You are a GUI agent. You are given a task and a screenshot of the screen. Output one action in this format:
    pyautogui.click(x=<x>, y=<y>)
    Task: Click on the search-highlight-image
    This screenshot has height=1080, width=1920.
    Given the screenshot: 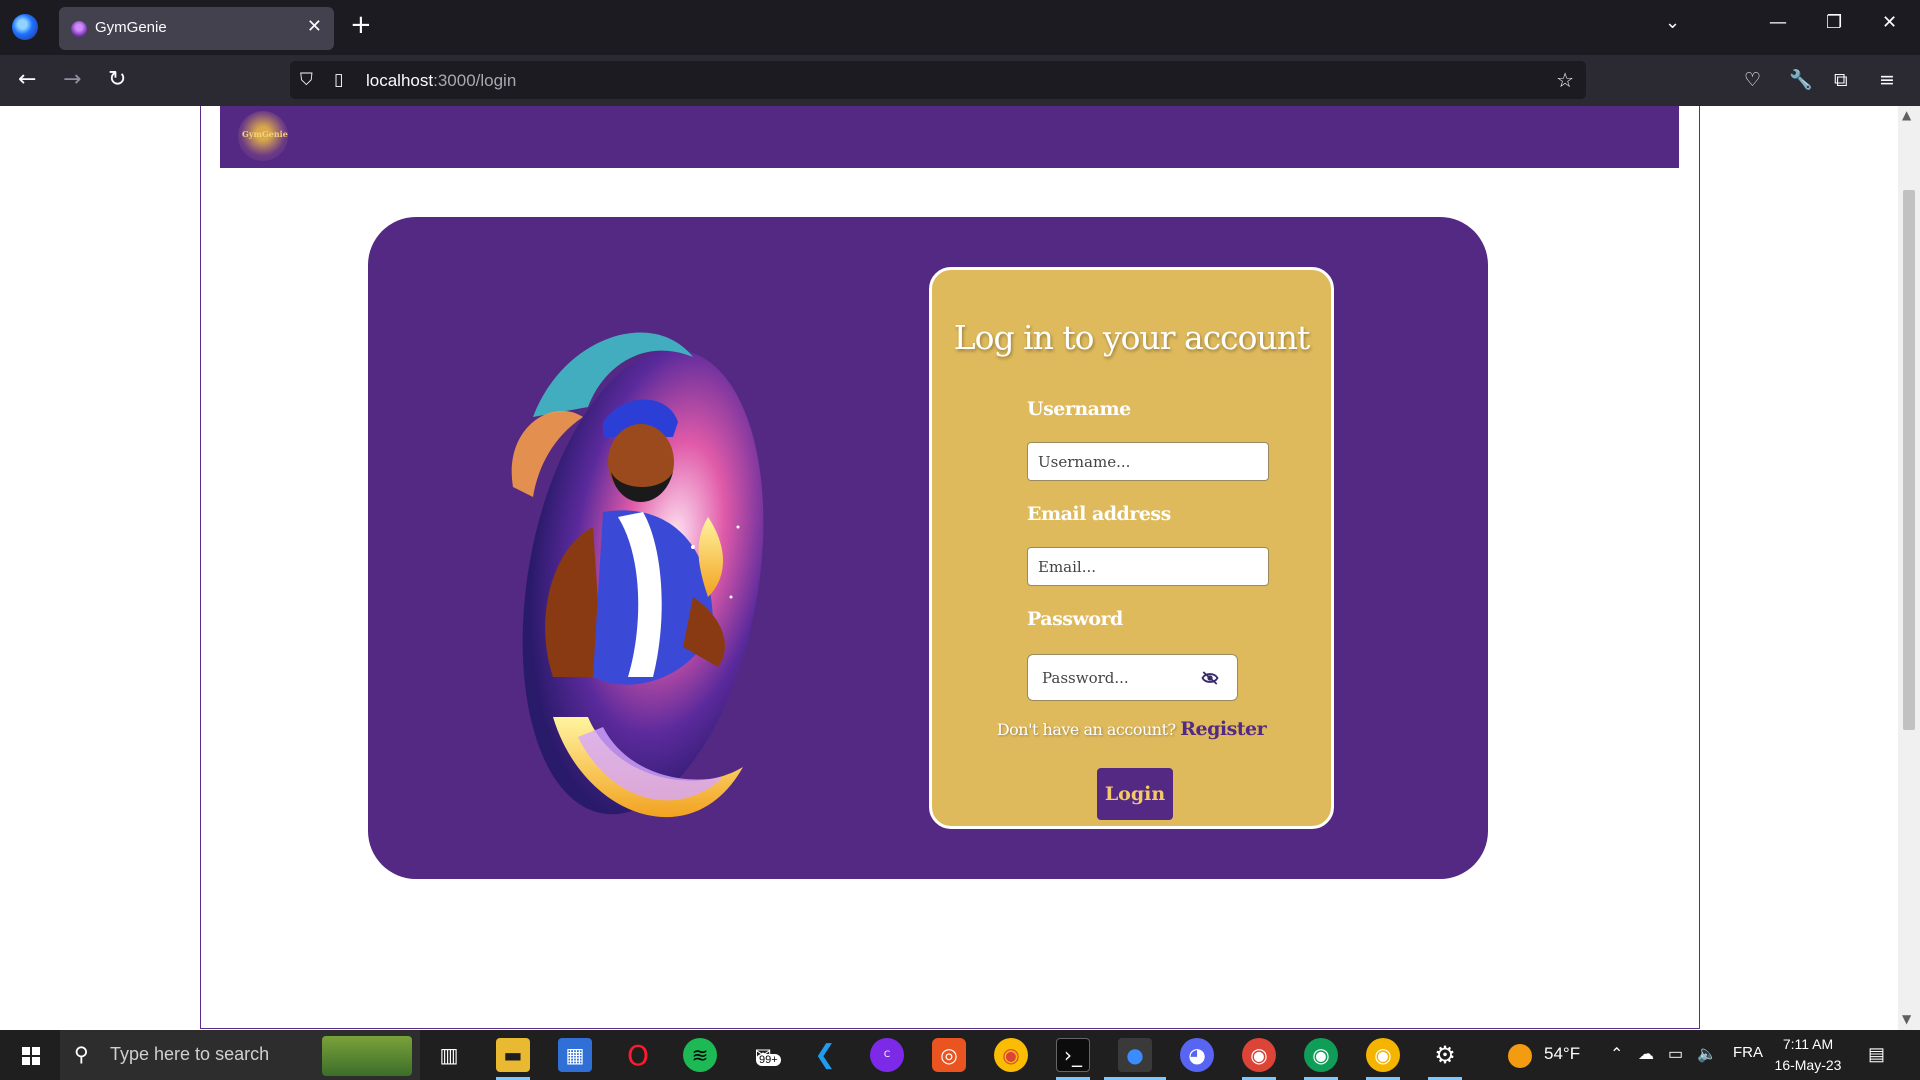 What is the action you would take?
    pyautogui.click(x=367, y=1056)
    